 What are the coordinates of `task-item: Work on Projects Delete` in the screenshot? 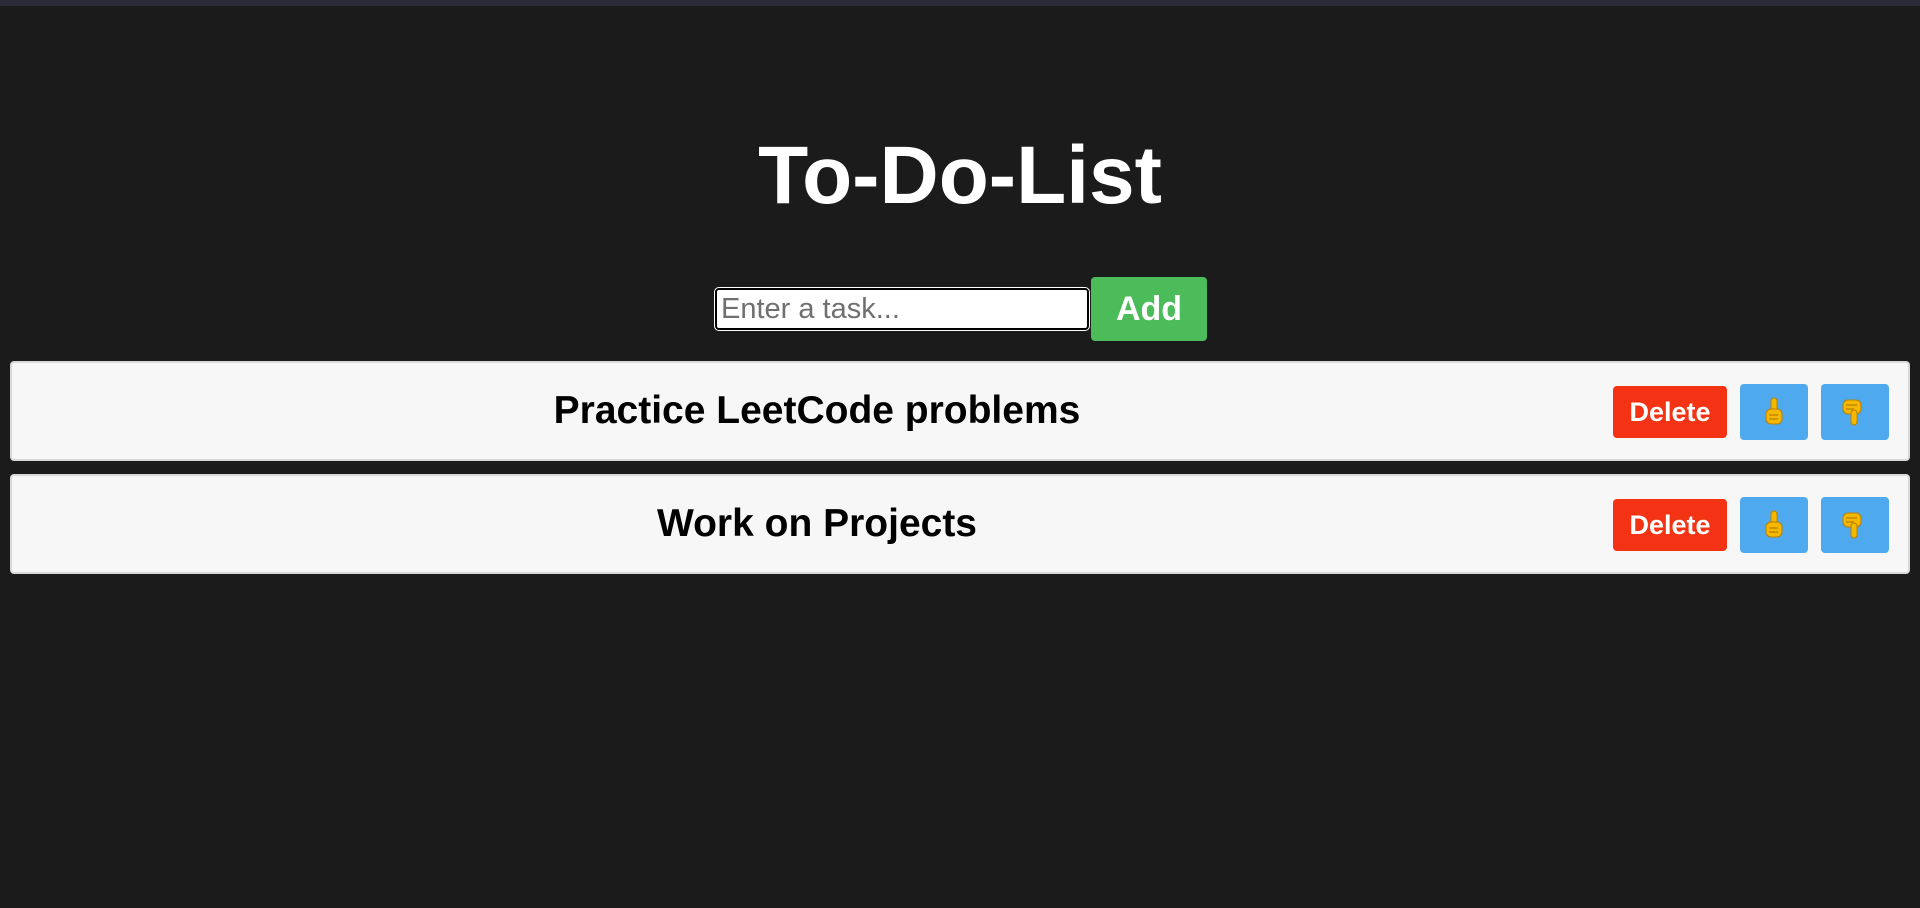 It's located at (960, 524).